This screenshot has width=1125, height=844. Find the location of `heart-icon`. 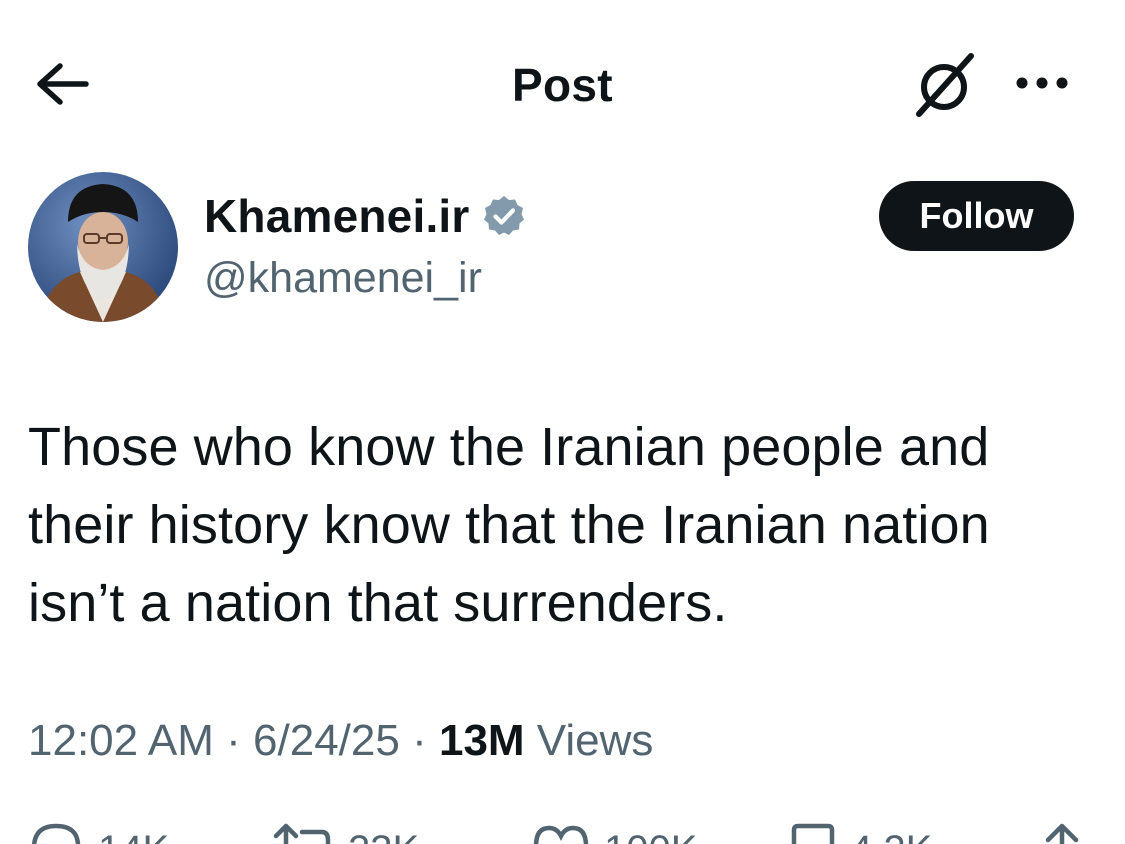

heart-icon is located at coordinates (561, 834).